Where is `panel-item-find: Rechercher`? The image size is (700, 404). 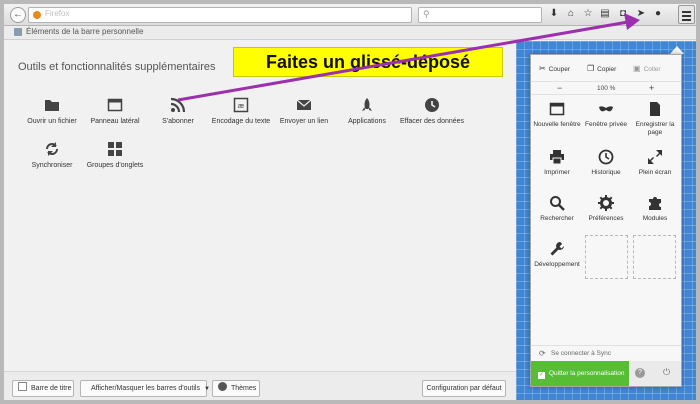
panel-item-find: Rechercher is located at coordinates (557, 209).